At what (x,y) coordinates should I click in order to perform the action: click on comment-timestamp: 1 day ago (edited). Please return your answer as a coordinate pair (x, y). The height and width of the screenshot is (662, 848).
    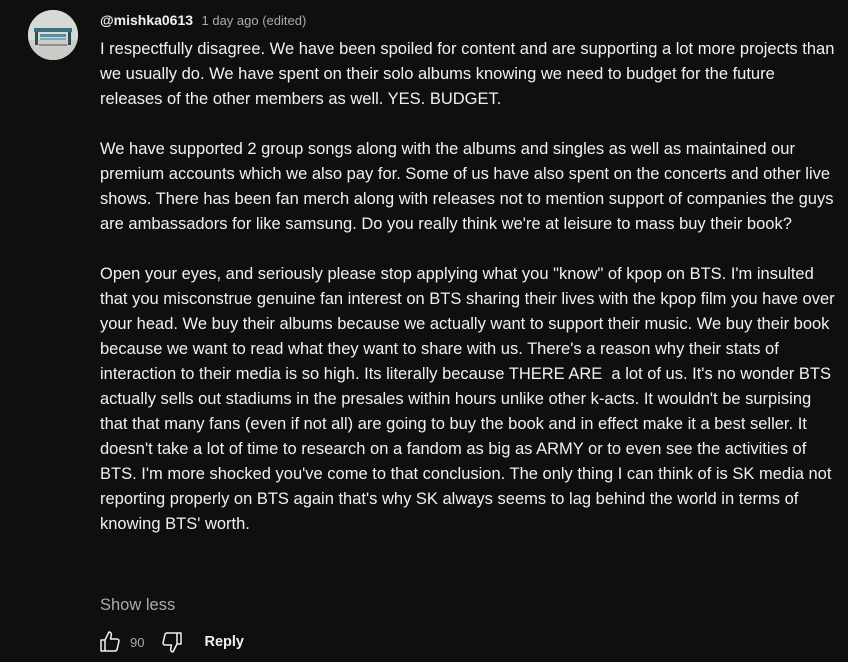
    Looking at the image, I should click on (254, 20).